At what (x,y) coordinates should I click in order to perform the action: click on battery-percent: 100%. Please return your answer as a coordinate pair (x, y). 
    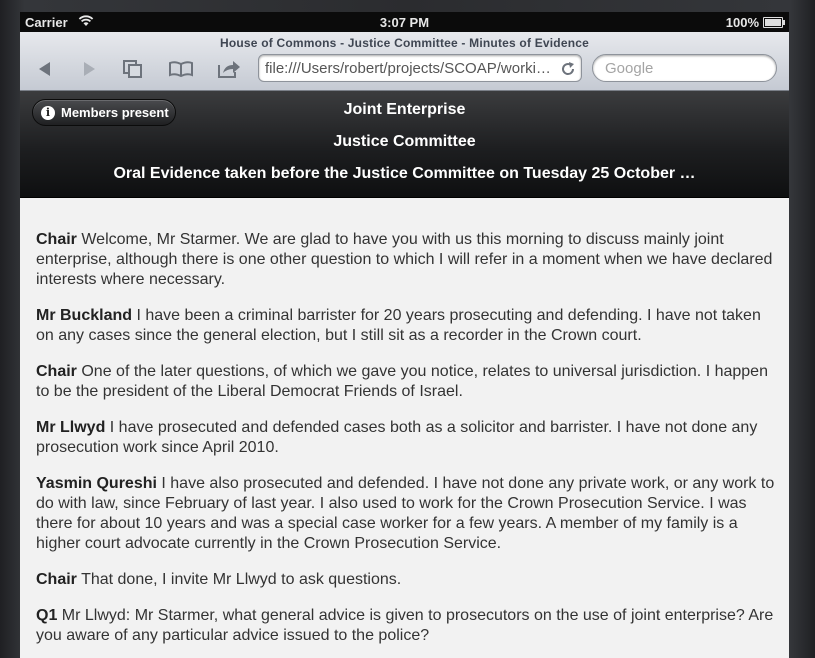
    Looking at the image, I should click on (742, 22).